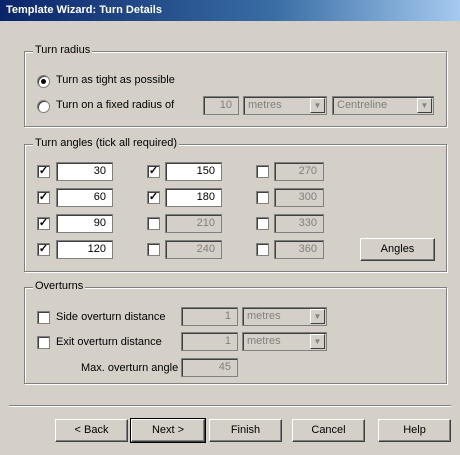  Describe the element at coordinates (262, 171) in the screenshot. I see `angle-270-checkbox` at that location.